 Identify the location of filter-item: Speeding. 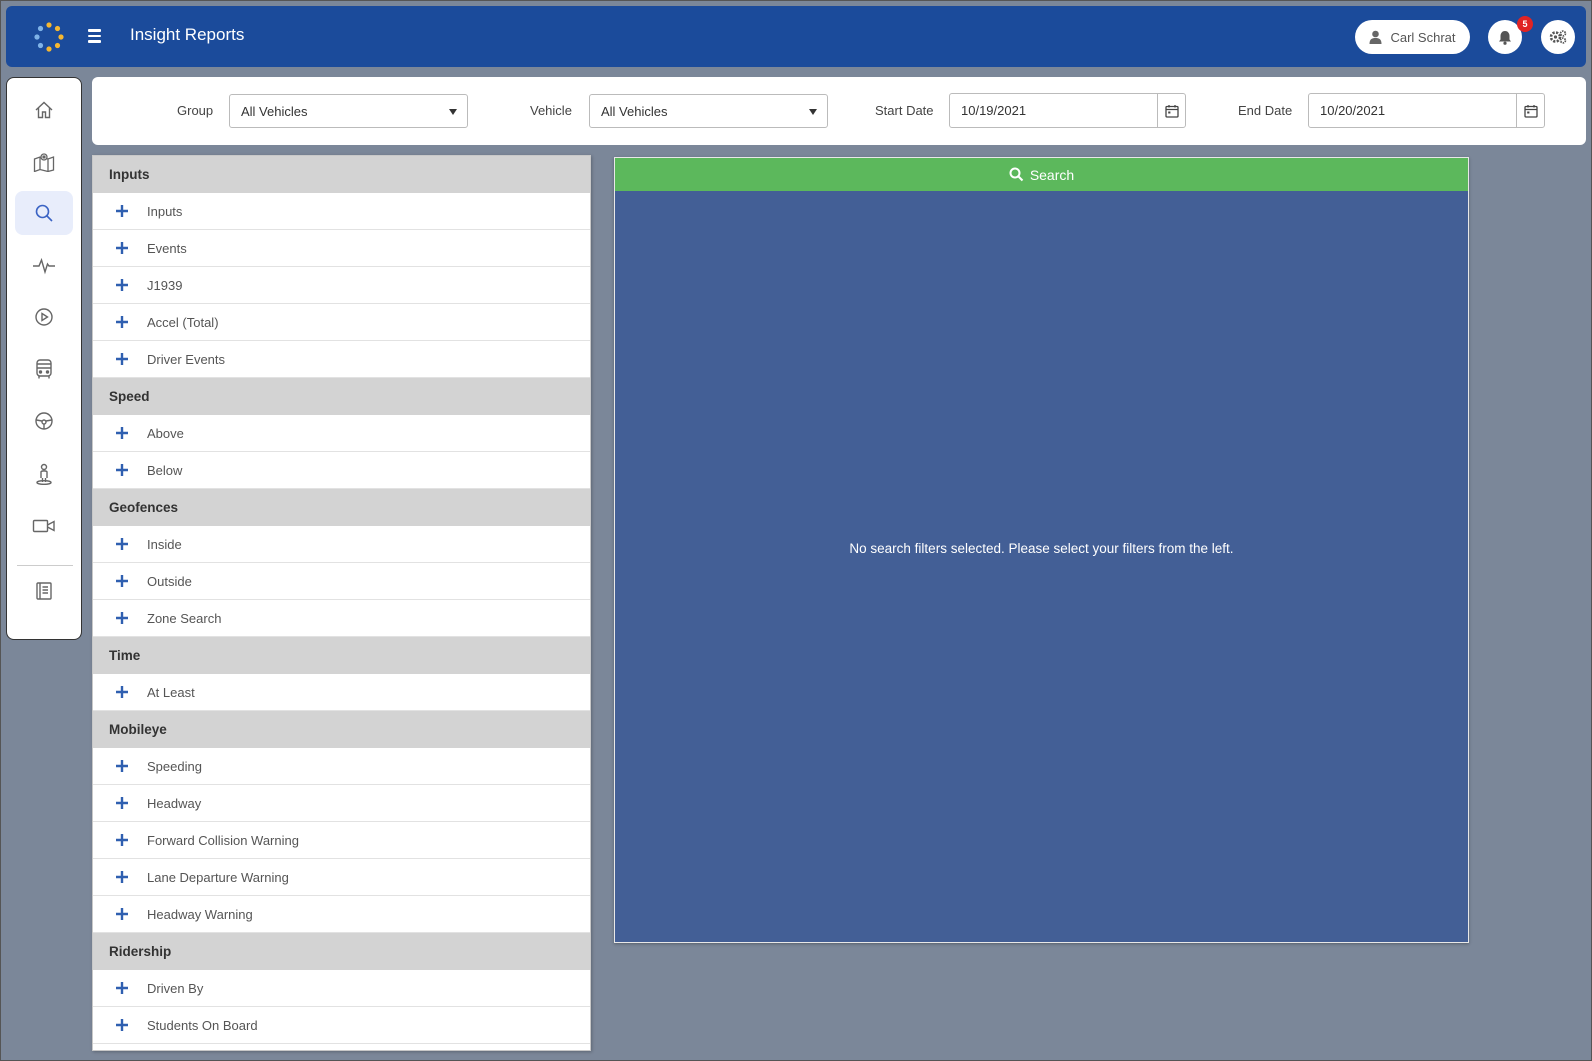
(341, 766).